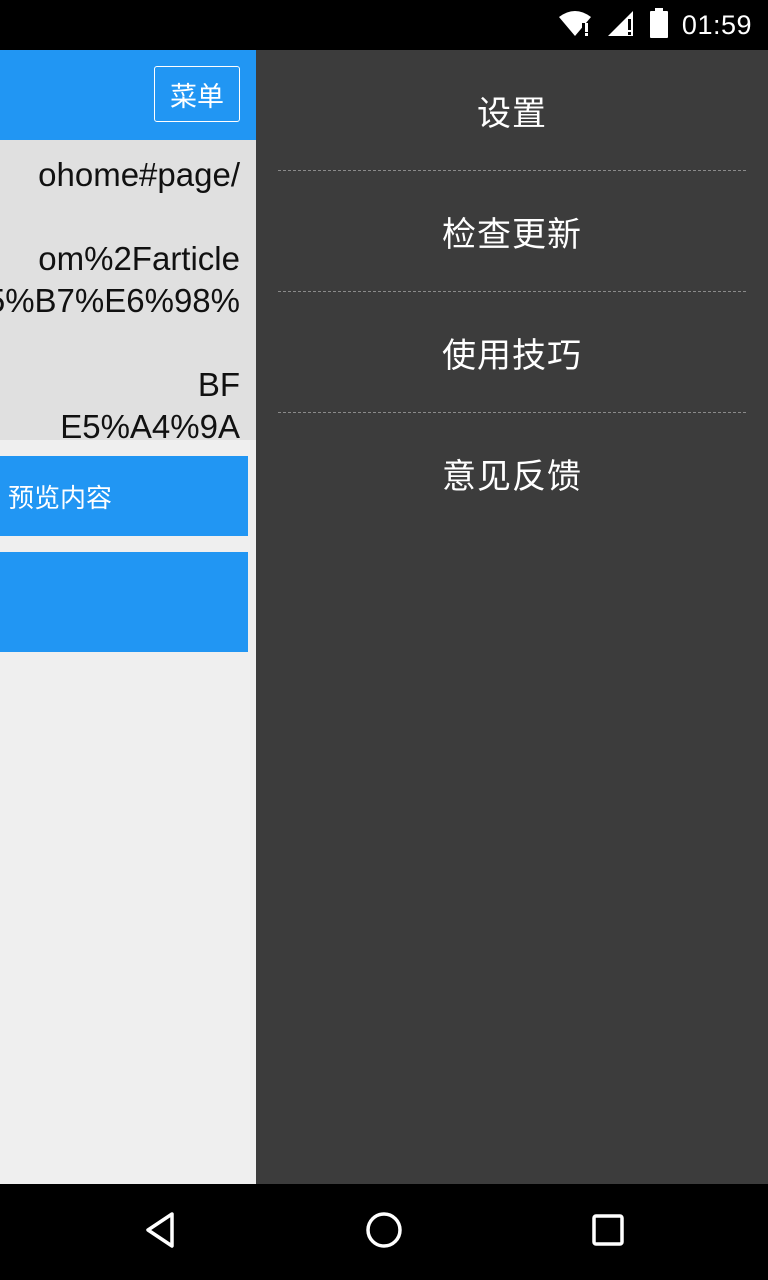 The width and height of the screenshot is (768, 1280). Describe the element at coordinates (716, 24) in the screenshot. I see `clock: 01:59` at that location.